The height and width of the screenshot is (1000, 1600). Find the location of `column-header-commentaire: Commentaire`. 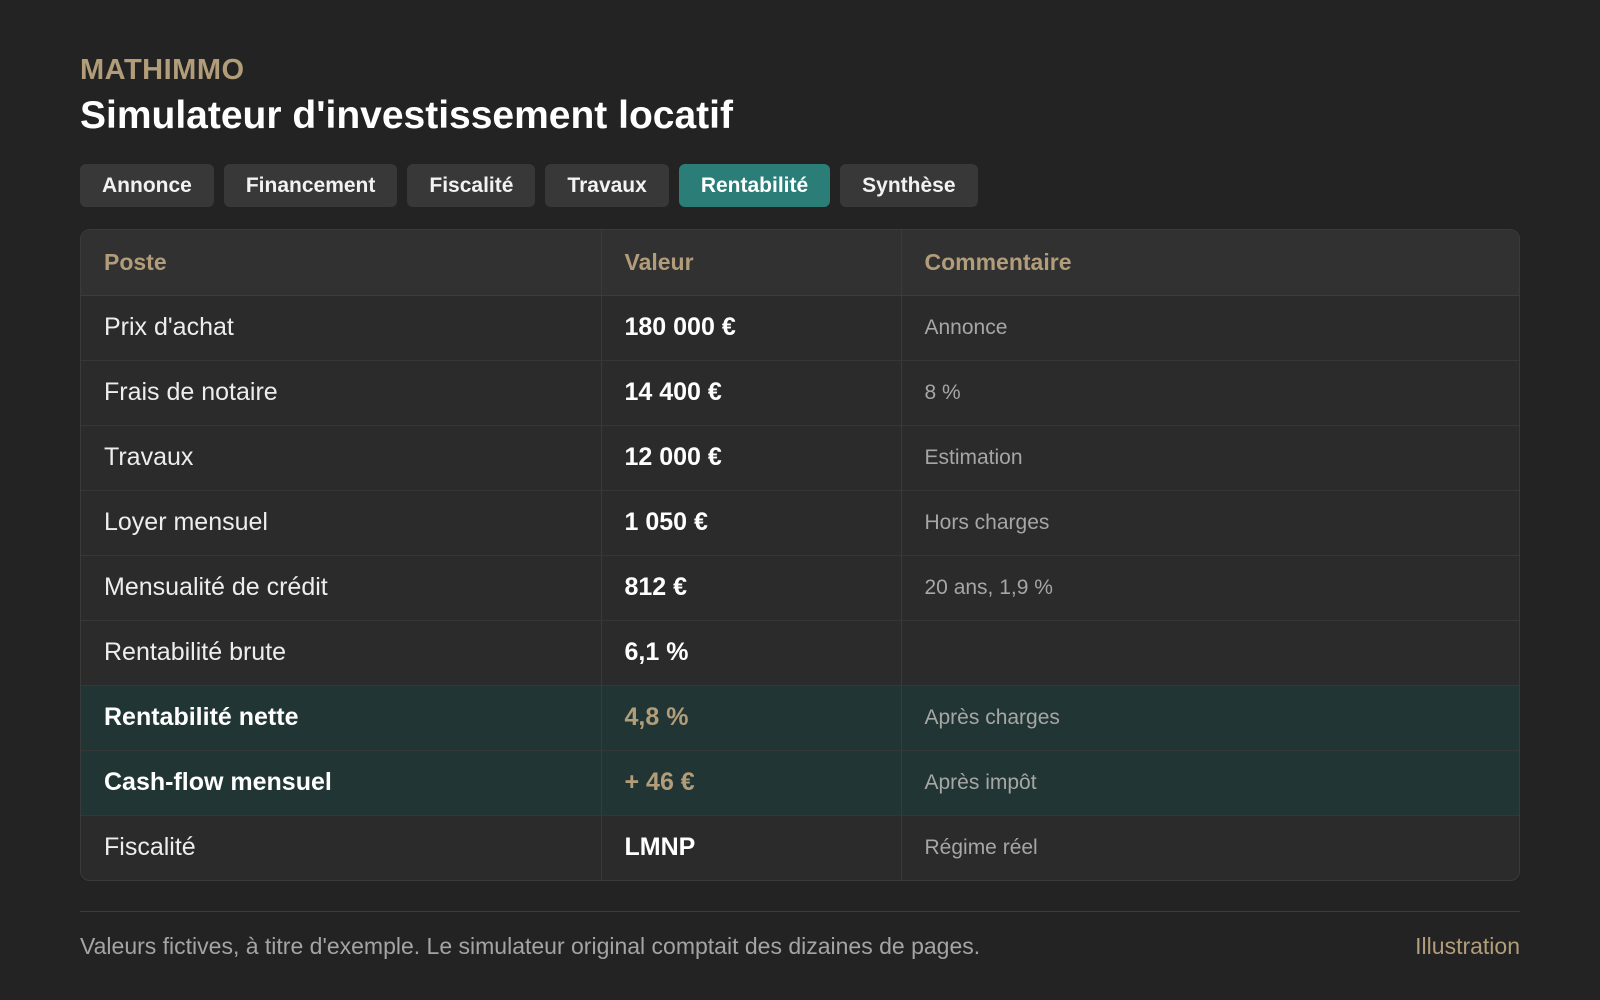

column-header-commentaire: Commentaire is located at coordinates (1209, 263).